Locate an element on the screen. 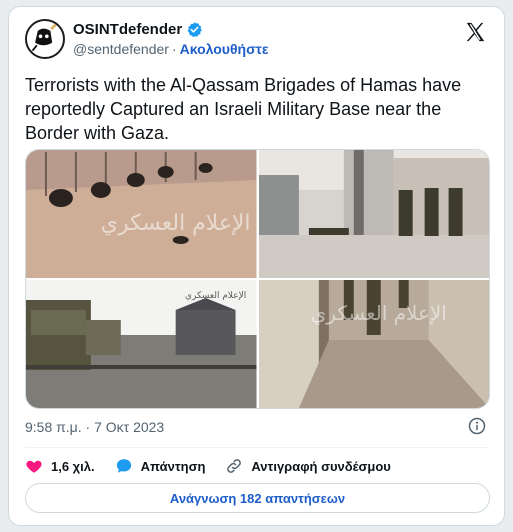 Image resolution: width=513 pixels, height=532 pixels. reply-button: Απάντηση is located at coordinates (160, 466).